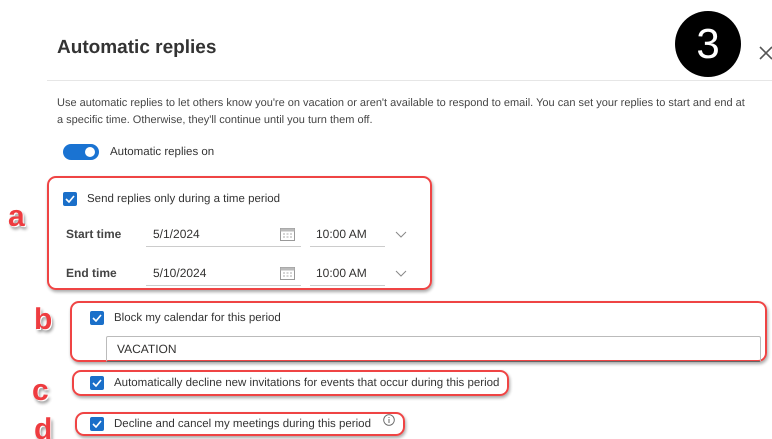 Image resolution: width=772 pixels, height=439 pixels. Describe the element at coordinates (162, 152) in the screenshot. I see `toggle-label: Automatic replies on` at that location.